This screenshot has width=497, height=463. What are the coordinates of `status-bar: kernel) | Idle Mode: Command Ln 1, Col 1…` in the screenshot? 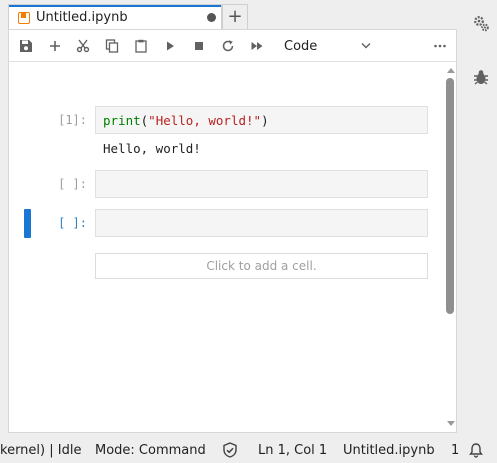 It's located at (248, 450).